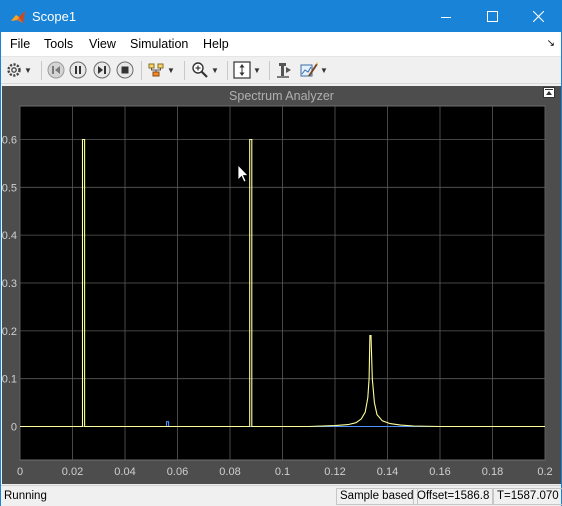  What do you see at coordinates (229, 472) in the screenshot?
I see `x-tick-label: 0.08` at bounding box center [229, 472].